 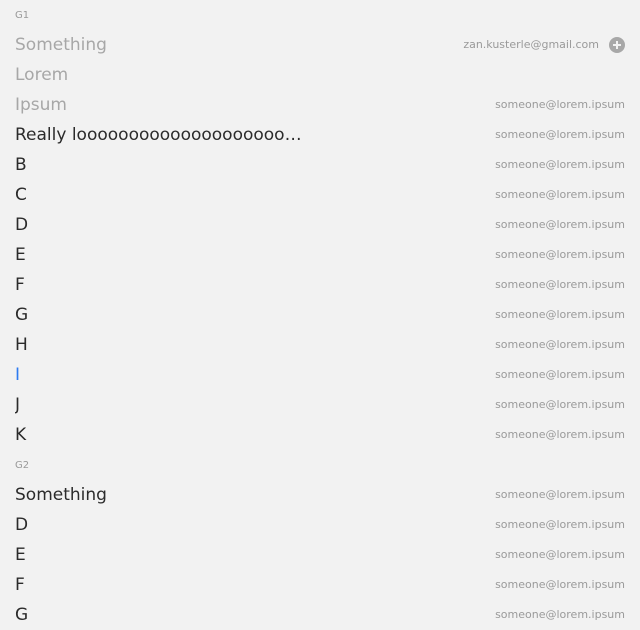 What do you see at coordinates (320, 165) in the screenshot?
I see `list-item: B someone@lorem.ipsum` at bounding box center [320, 165].